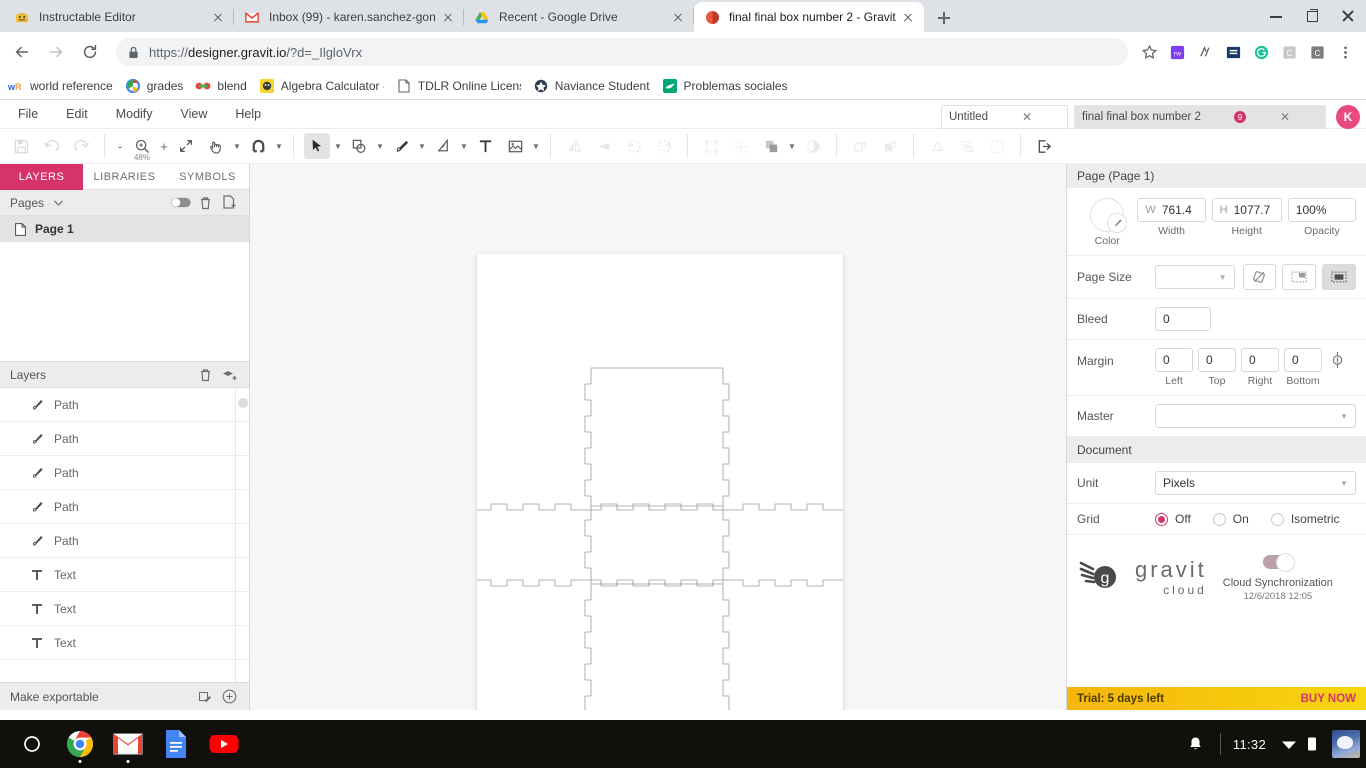  Describe the element at coordinates (1217, 360) in the screenshot. I see `margin-top-input: 0` at that location.